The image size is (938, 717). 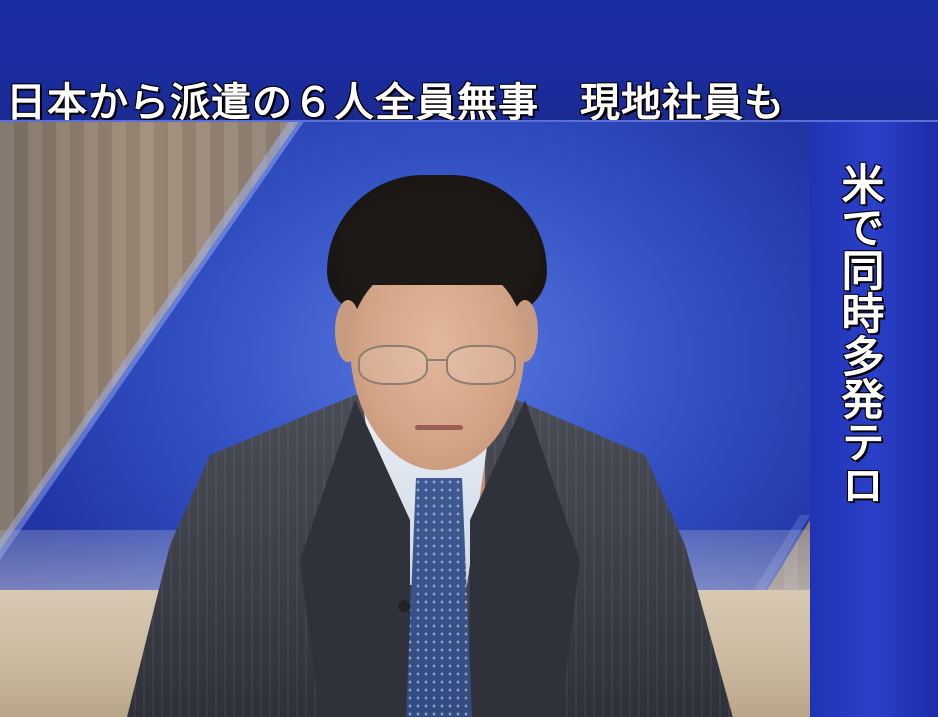 What do you see at coordinates (437, 242) in the screenshot?
I see `anchor-fringe` at bounding box center [437, 242].